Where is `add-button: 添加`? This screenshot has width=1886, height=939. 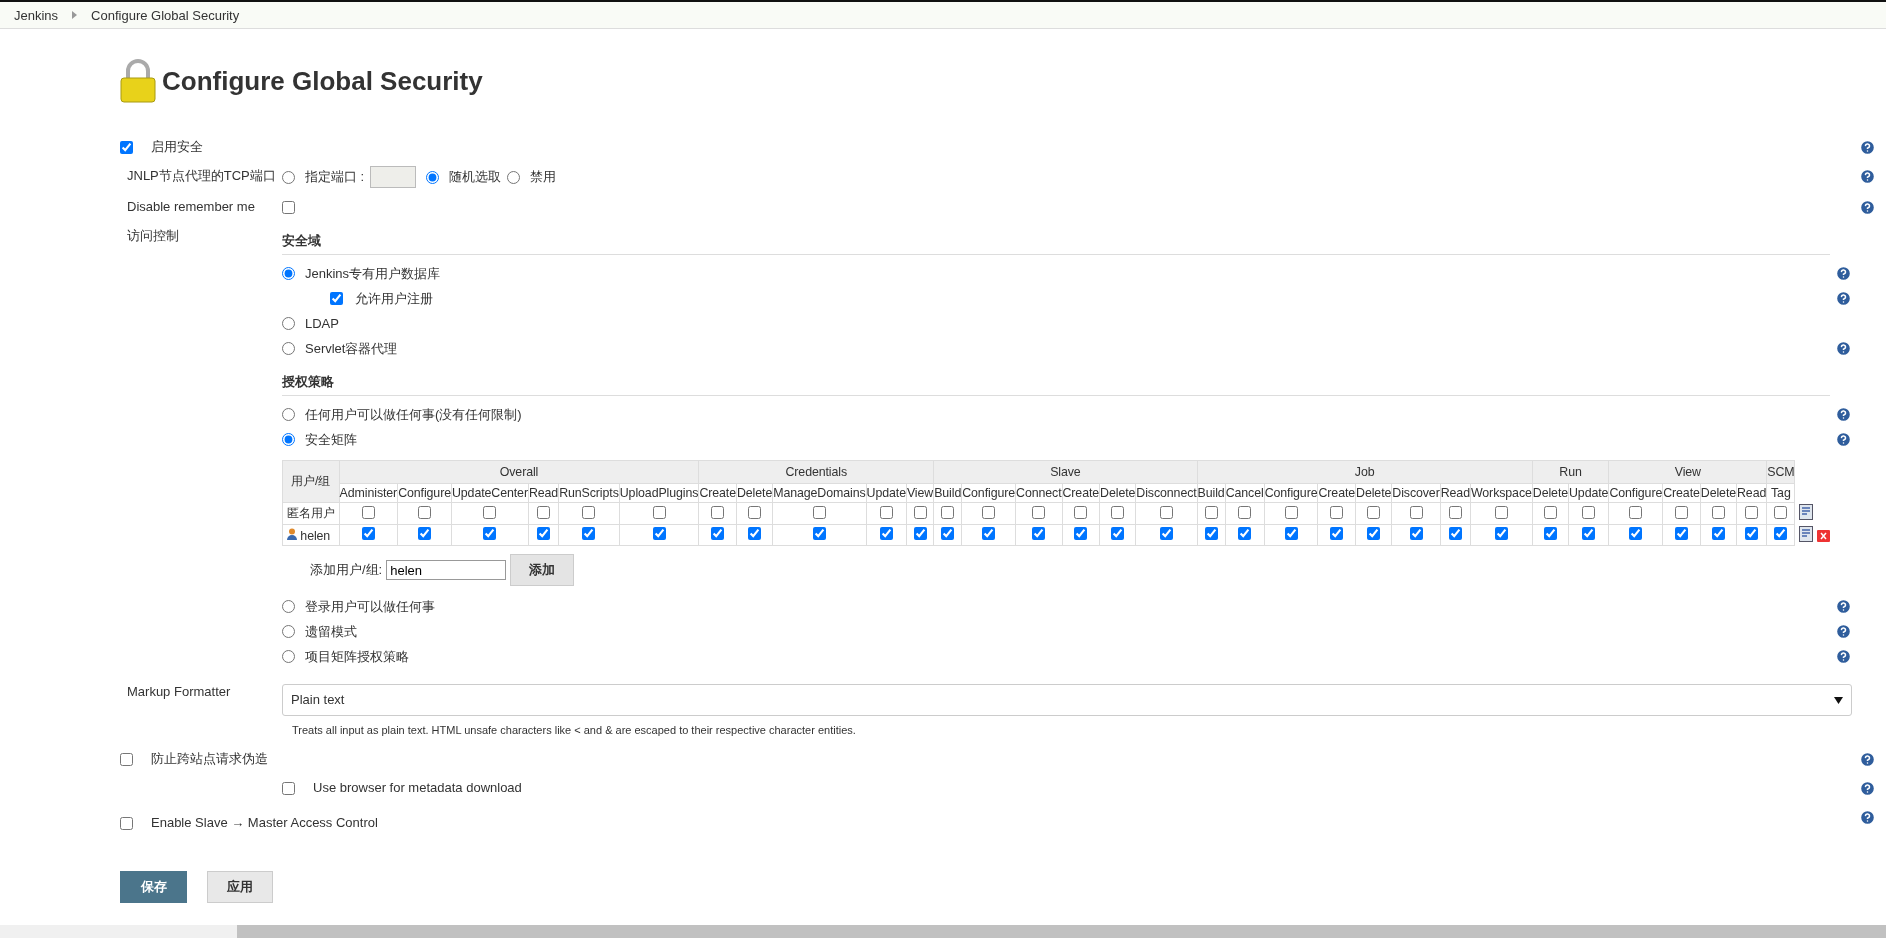
add-button: 添加 is located at coordinates (542, 570).